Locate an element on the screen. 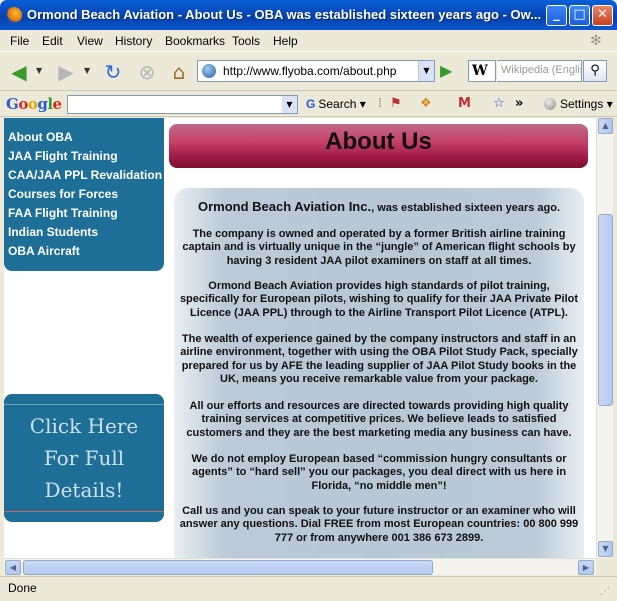 The width and height of the screenshot is (617, 601). resize-grip-icon: ⋰ is located at coordinates (606, 592).